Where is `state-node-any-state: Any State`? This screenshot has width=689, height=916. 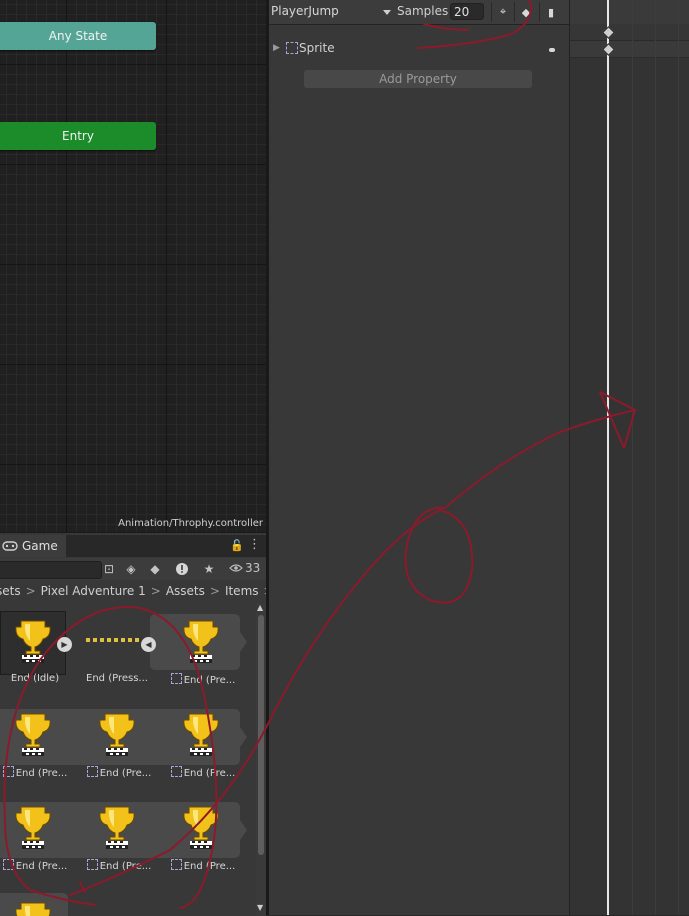
state-node-any-state: Any State is located at coordinates (78, 36).